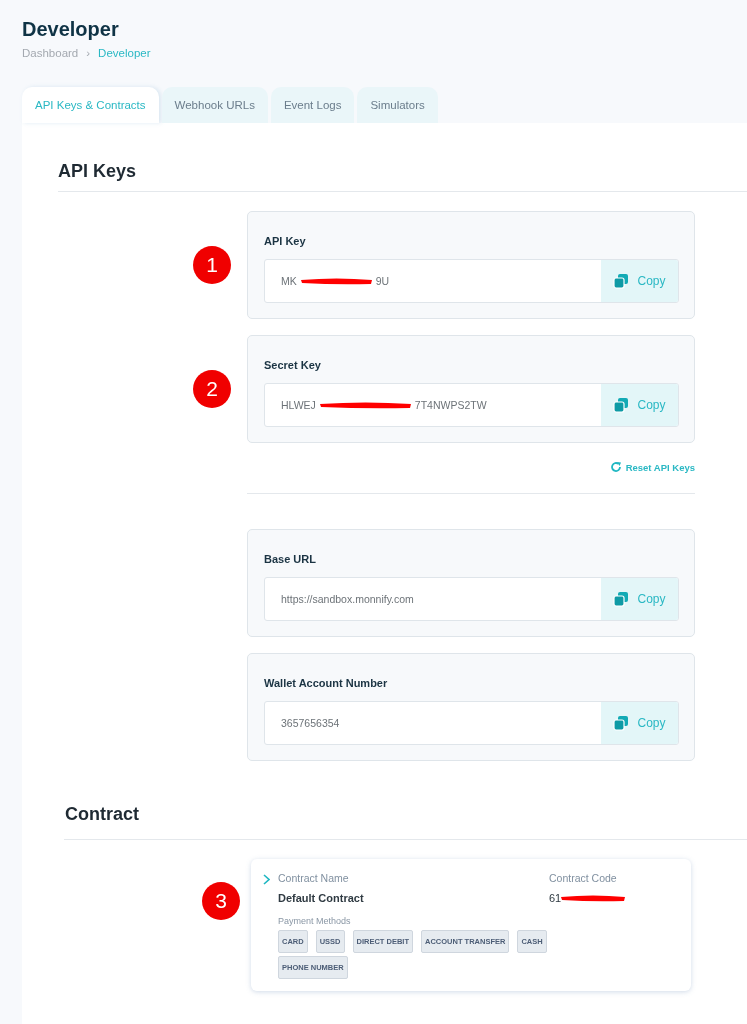  I want to click on annotation-marker: 3, so click(221, 901).